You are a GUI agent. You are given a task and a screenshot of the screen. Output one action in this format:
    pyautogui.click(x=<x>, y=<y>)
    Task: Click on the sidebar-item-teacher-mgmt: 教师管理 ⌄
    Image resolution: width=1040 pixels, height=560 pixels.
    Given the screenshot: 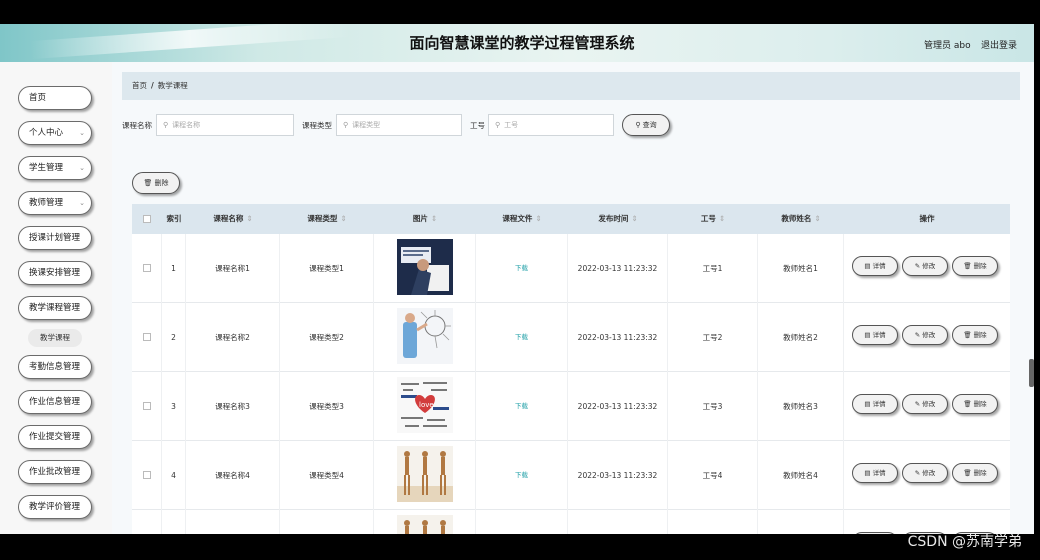 What is the action you would take?
    pyautogui.click(x=55, y=203)
    